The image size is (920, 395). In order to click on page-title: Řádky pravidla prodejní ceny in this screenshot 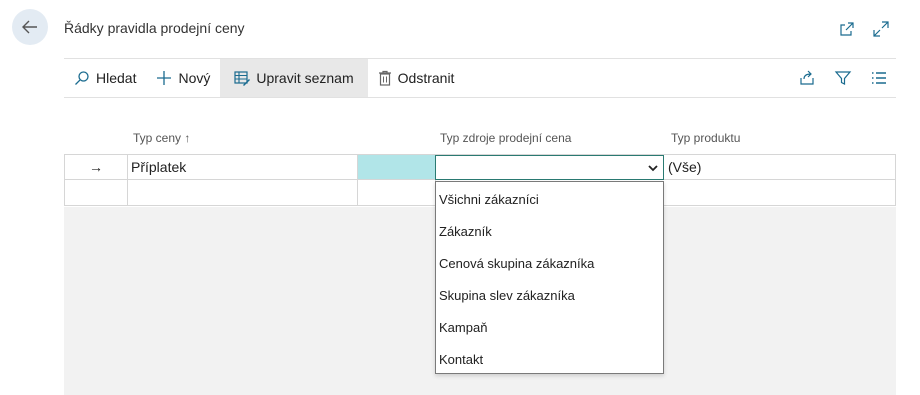, I will do `click(154, 28)`.